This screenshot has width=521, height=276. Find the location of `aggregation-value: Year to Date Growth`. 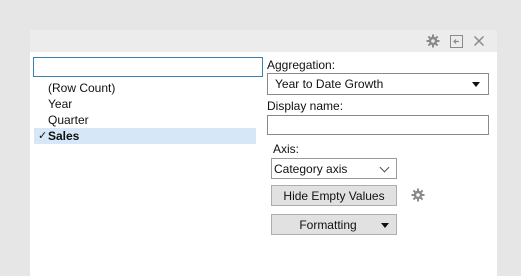

aggregation-value: Year to Date Growth is located at coordinates (329, 84).